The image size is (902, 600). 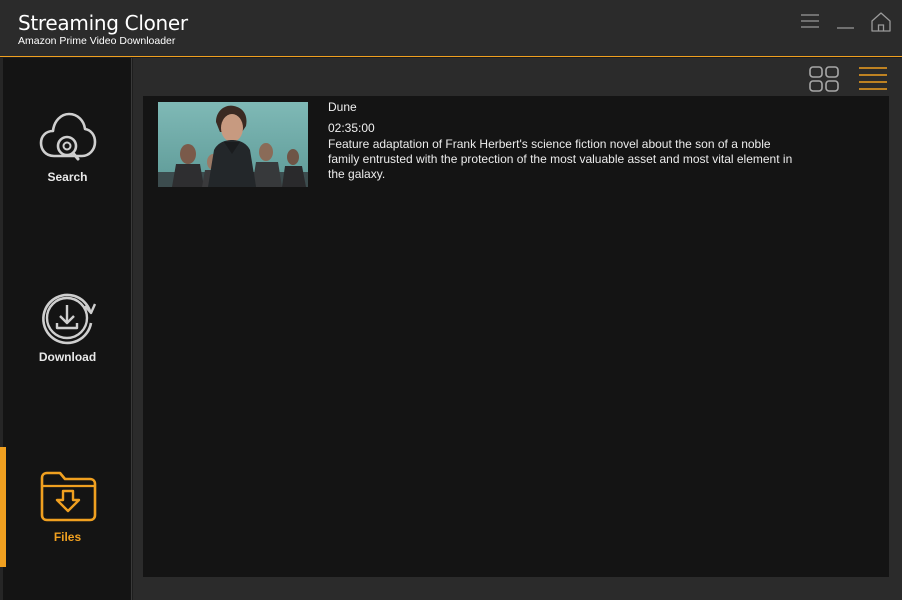 I want to click on sidebar-item-search: Search, so click(x=67, y=147).